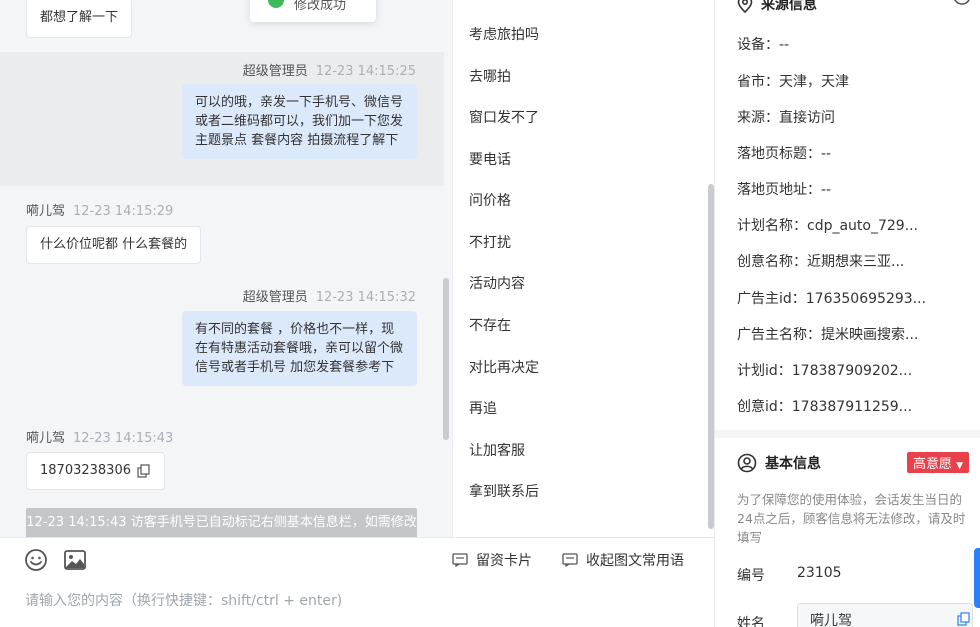  Describe the element at coordinates (847, 434) in the screenshot. I see `section-divider` at that location.